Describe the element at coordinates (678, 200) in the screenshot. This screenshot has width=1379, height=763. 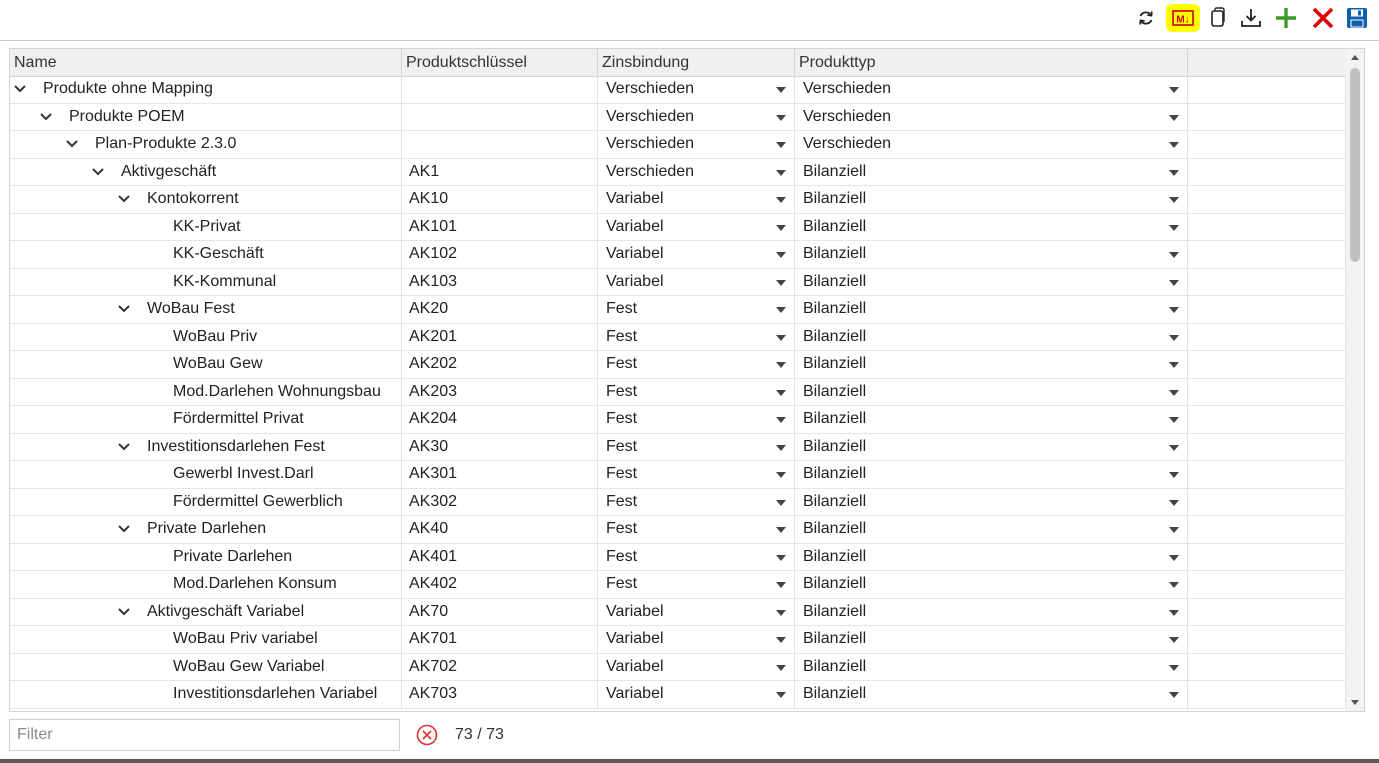
I see `table-row: Kontokorrent AK10 Variabel Bilanziell` at that location.